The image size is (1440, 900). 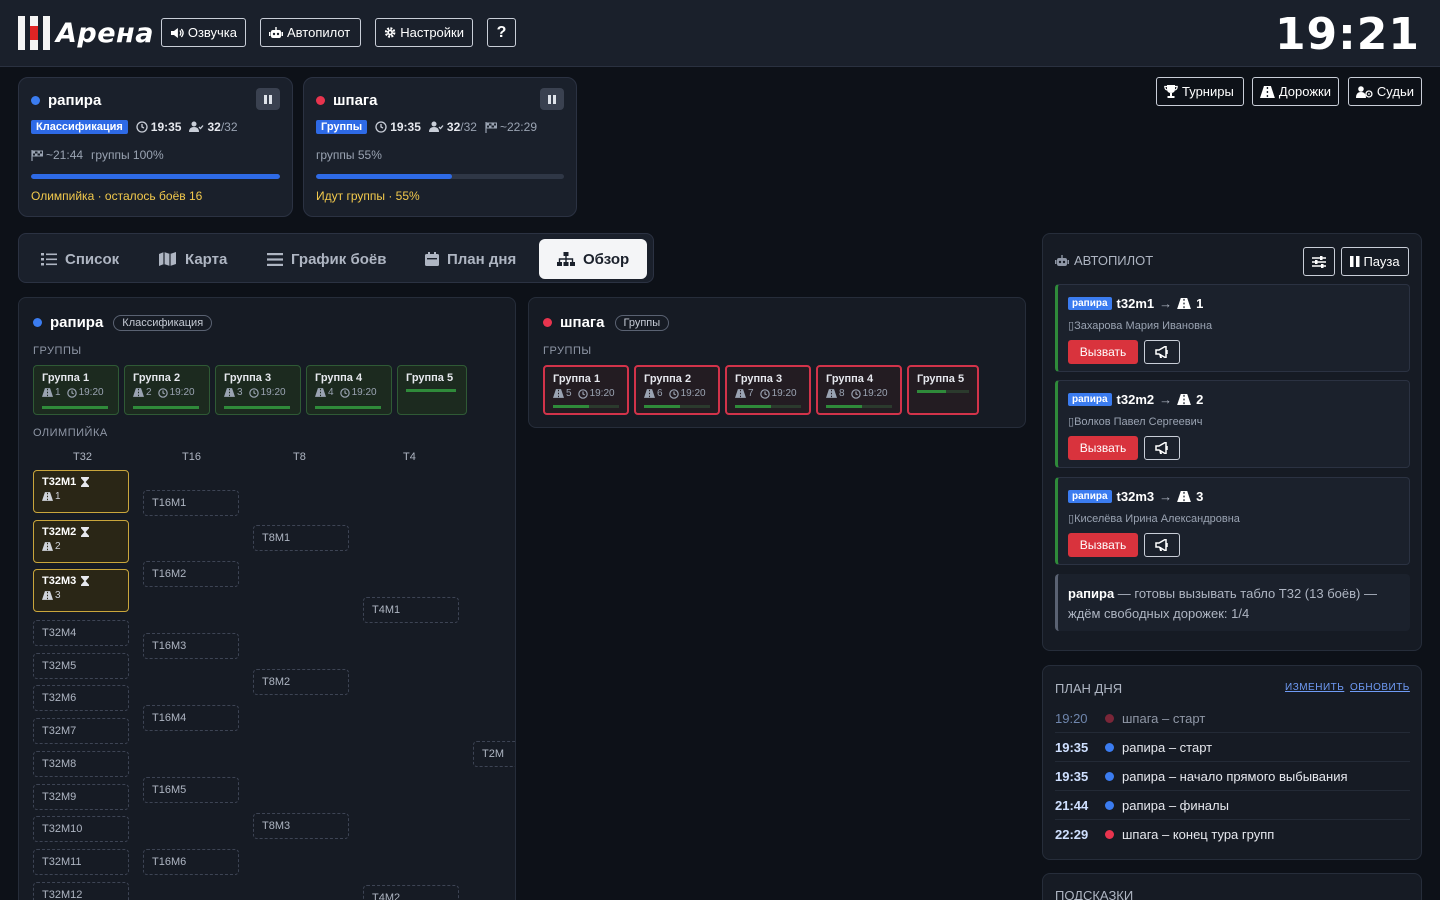 I want to click on plan-item: 22:29 шпага – конец тура групп, so click(x=1232, y=834).